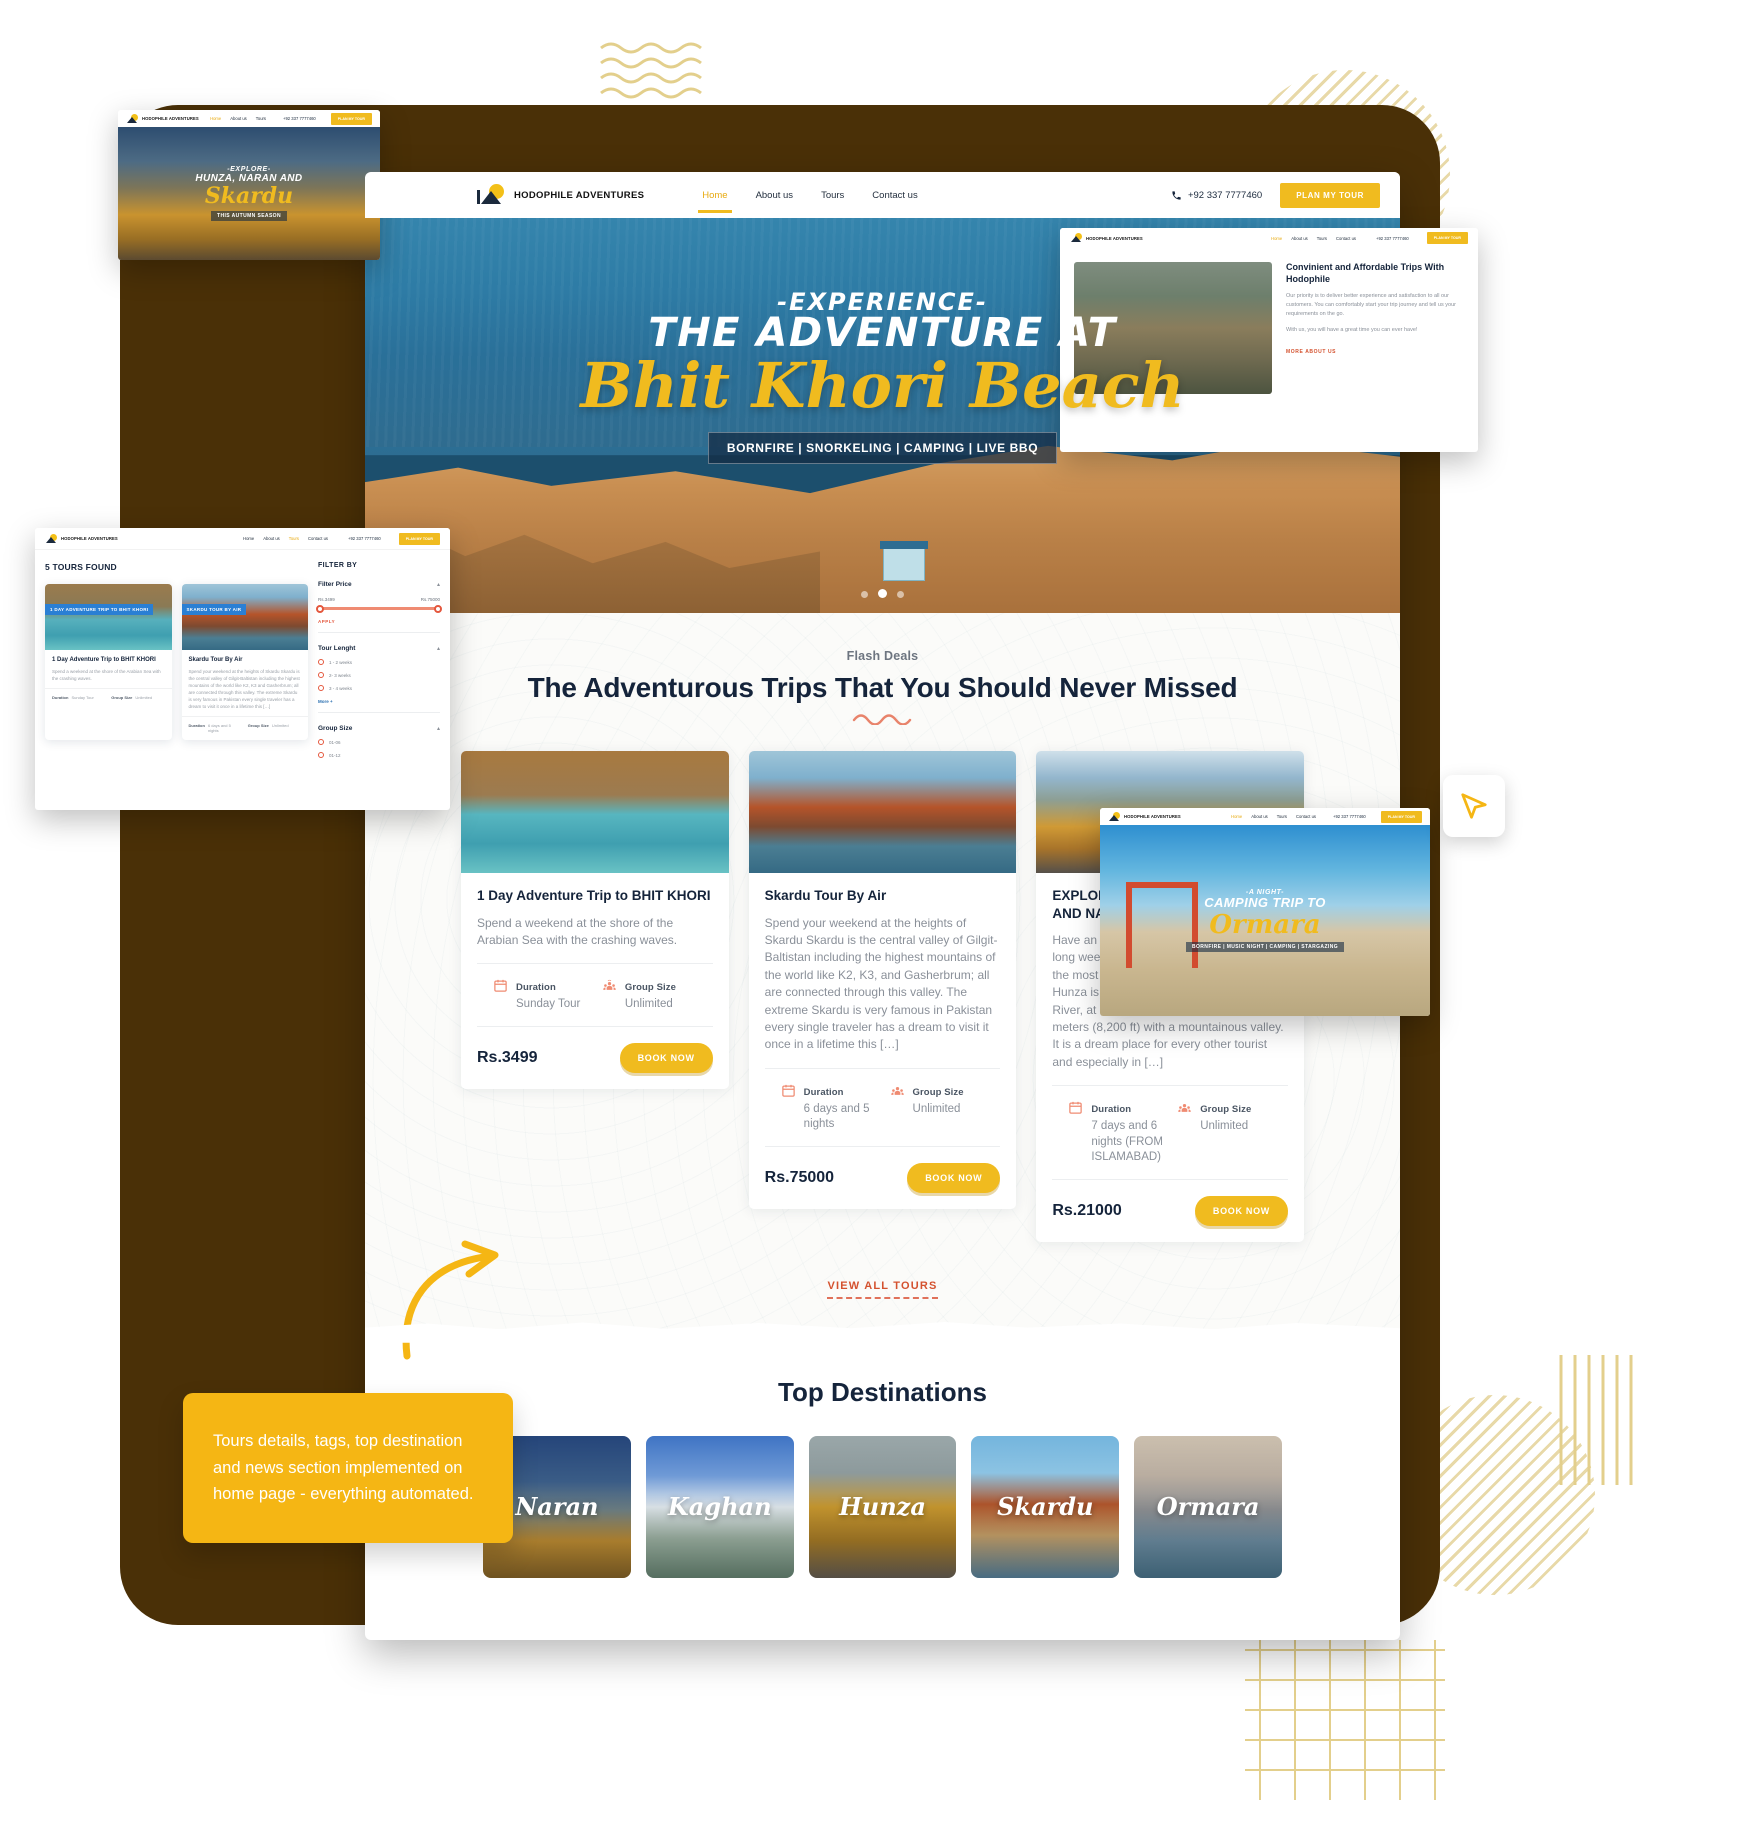  I want to click on tour-card-image, so click(882, 812).